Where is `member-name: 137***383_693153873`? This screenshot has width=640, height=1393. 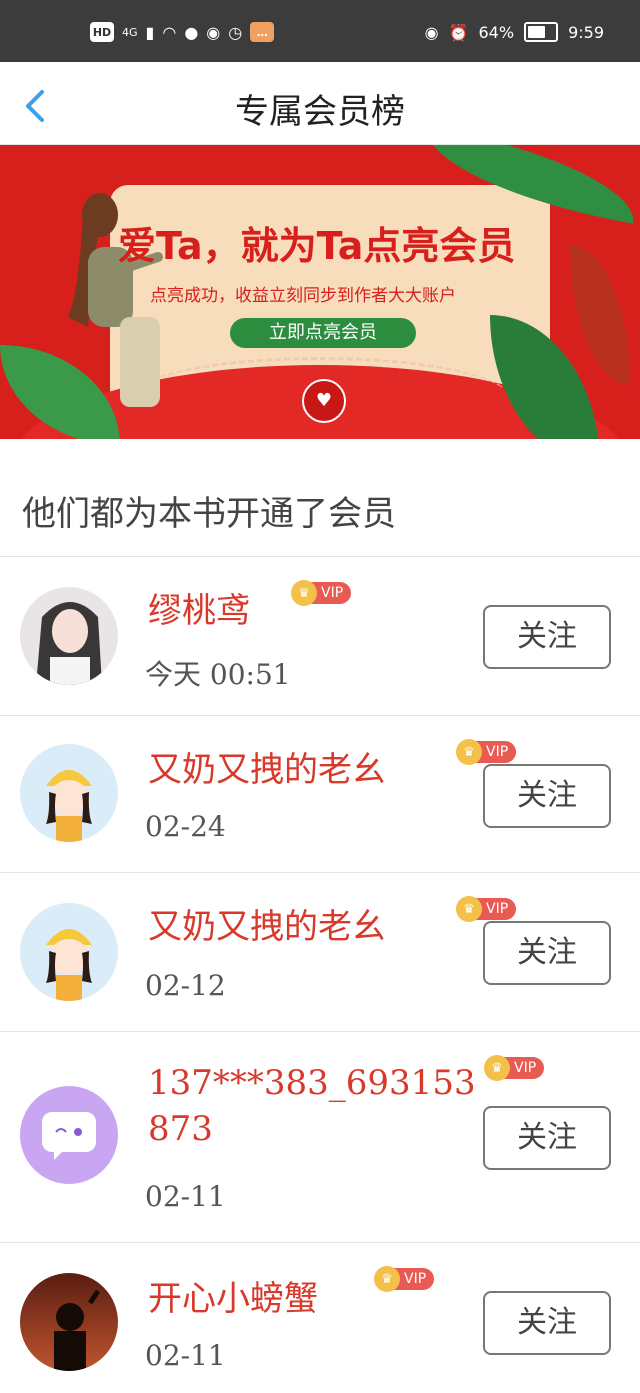 member-name: 137***383_693153873 is located at coordinates (318, 1106).